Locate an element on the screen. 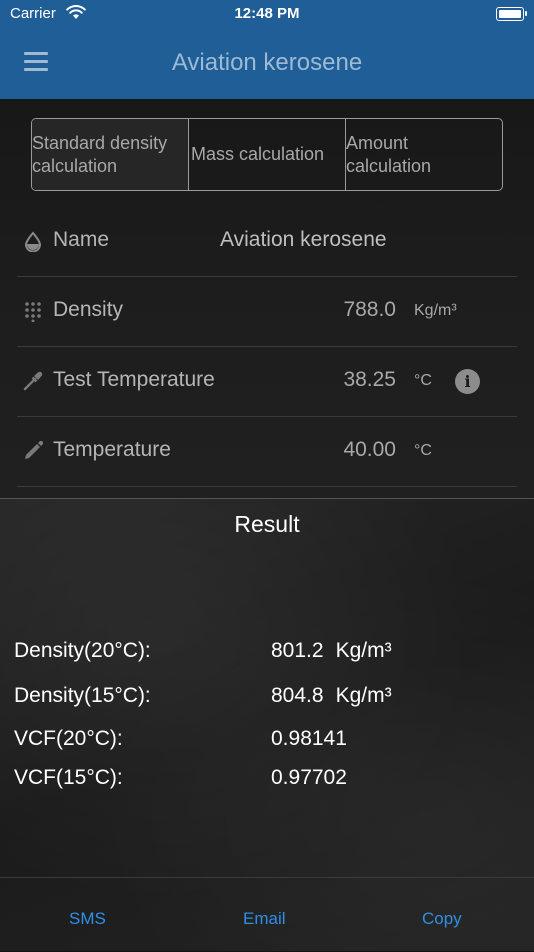  result-label-vcf-15: VCF(15°C): is located at coordinates (68, 777).